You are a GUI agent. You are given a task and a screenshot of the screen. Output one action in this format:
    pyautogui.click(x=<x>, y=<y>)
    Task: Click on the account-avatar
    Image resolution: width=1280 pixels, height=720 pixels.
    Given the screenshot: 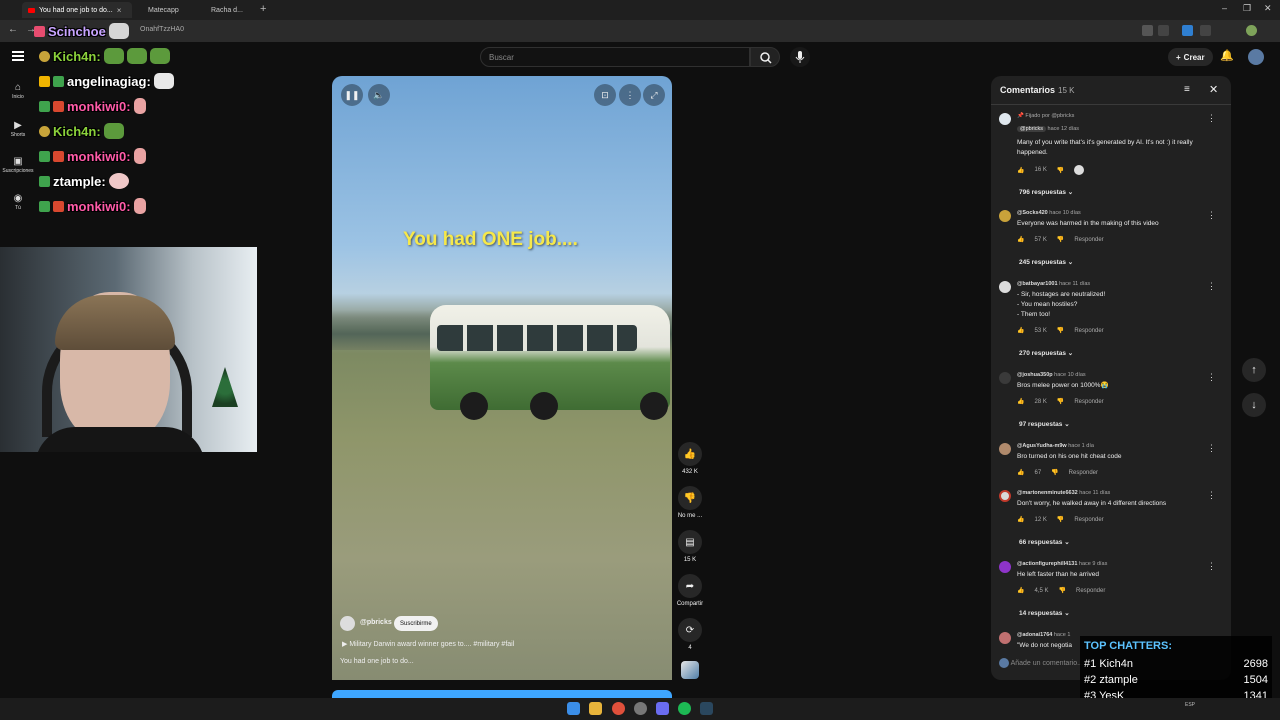 What is the action you would take?
    pyautogui.click(x=1256, y=57)
    